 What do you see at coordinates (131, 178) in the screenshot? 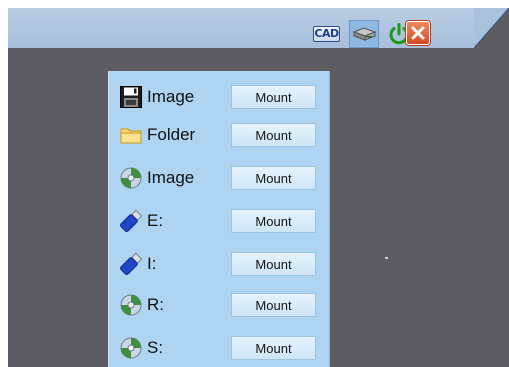
I see `cd-image-icon` at bounding box center [131, 178].